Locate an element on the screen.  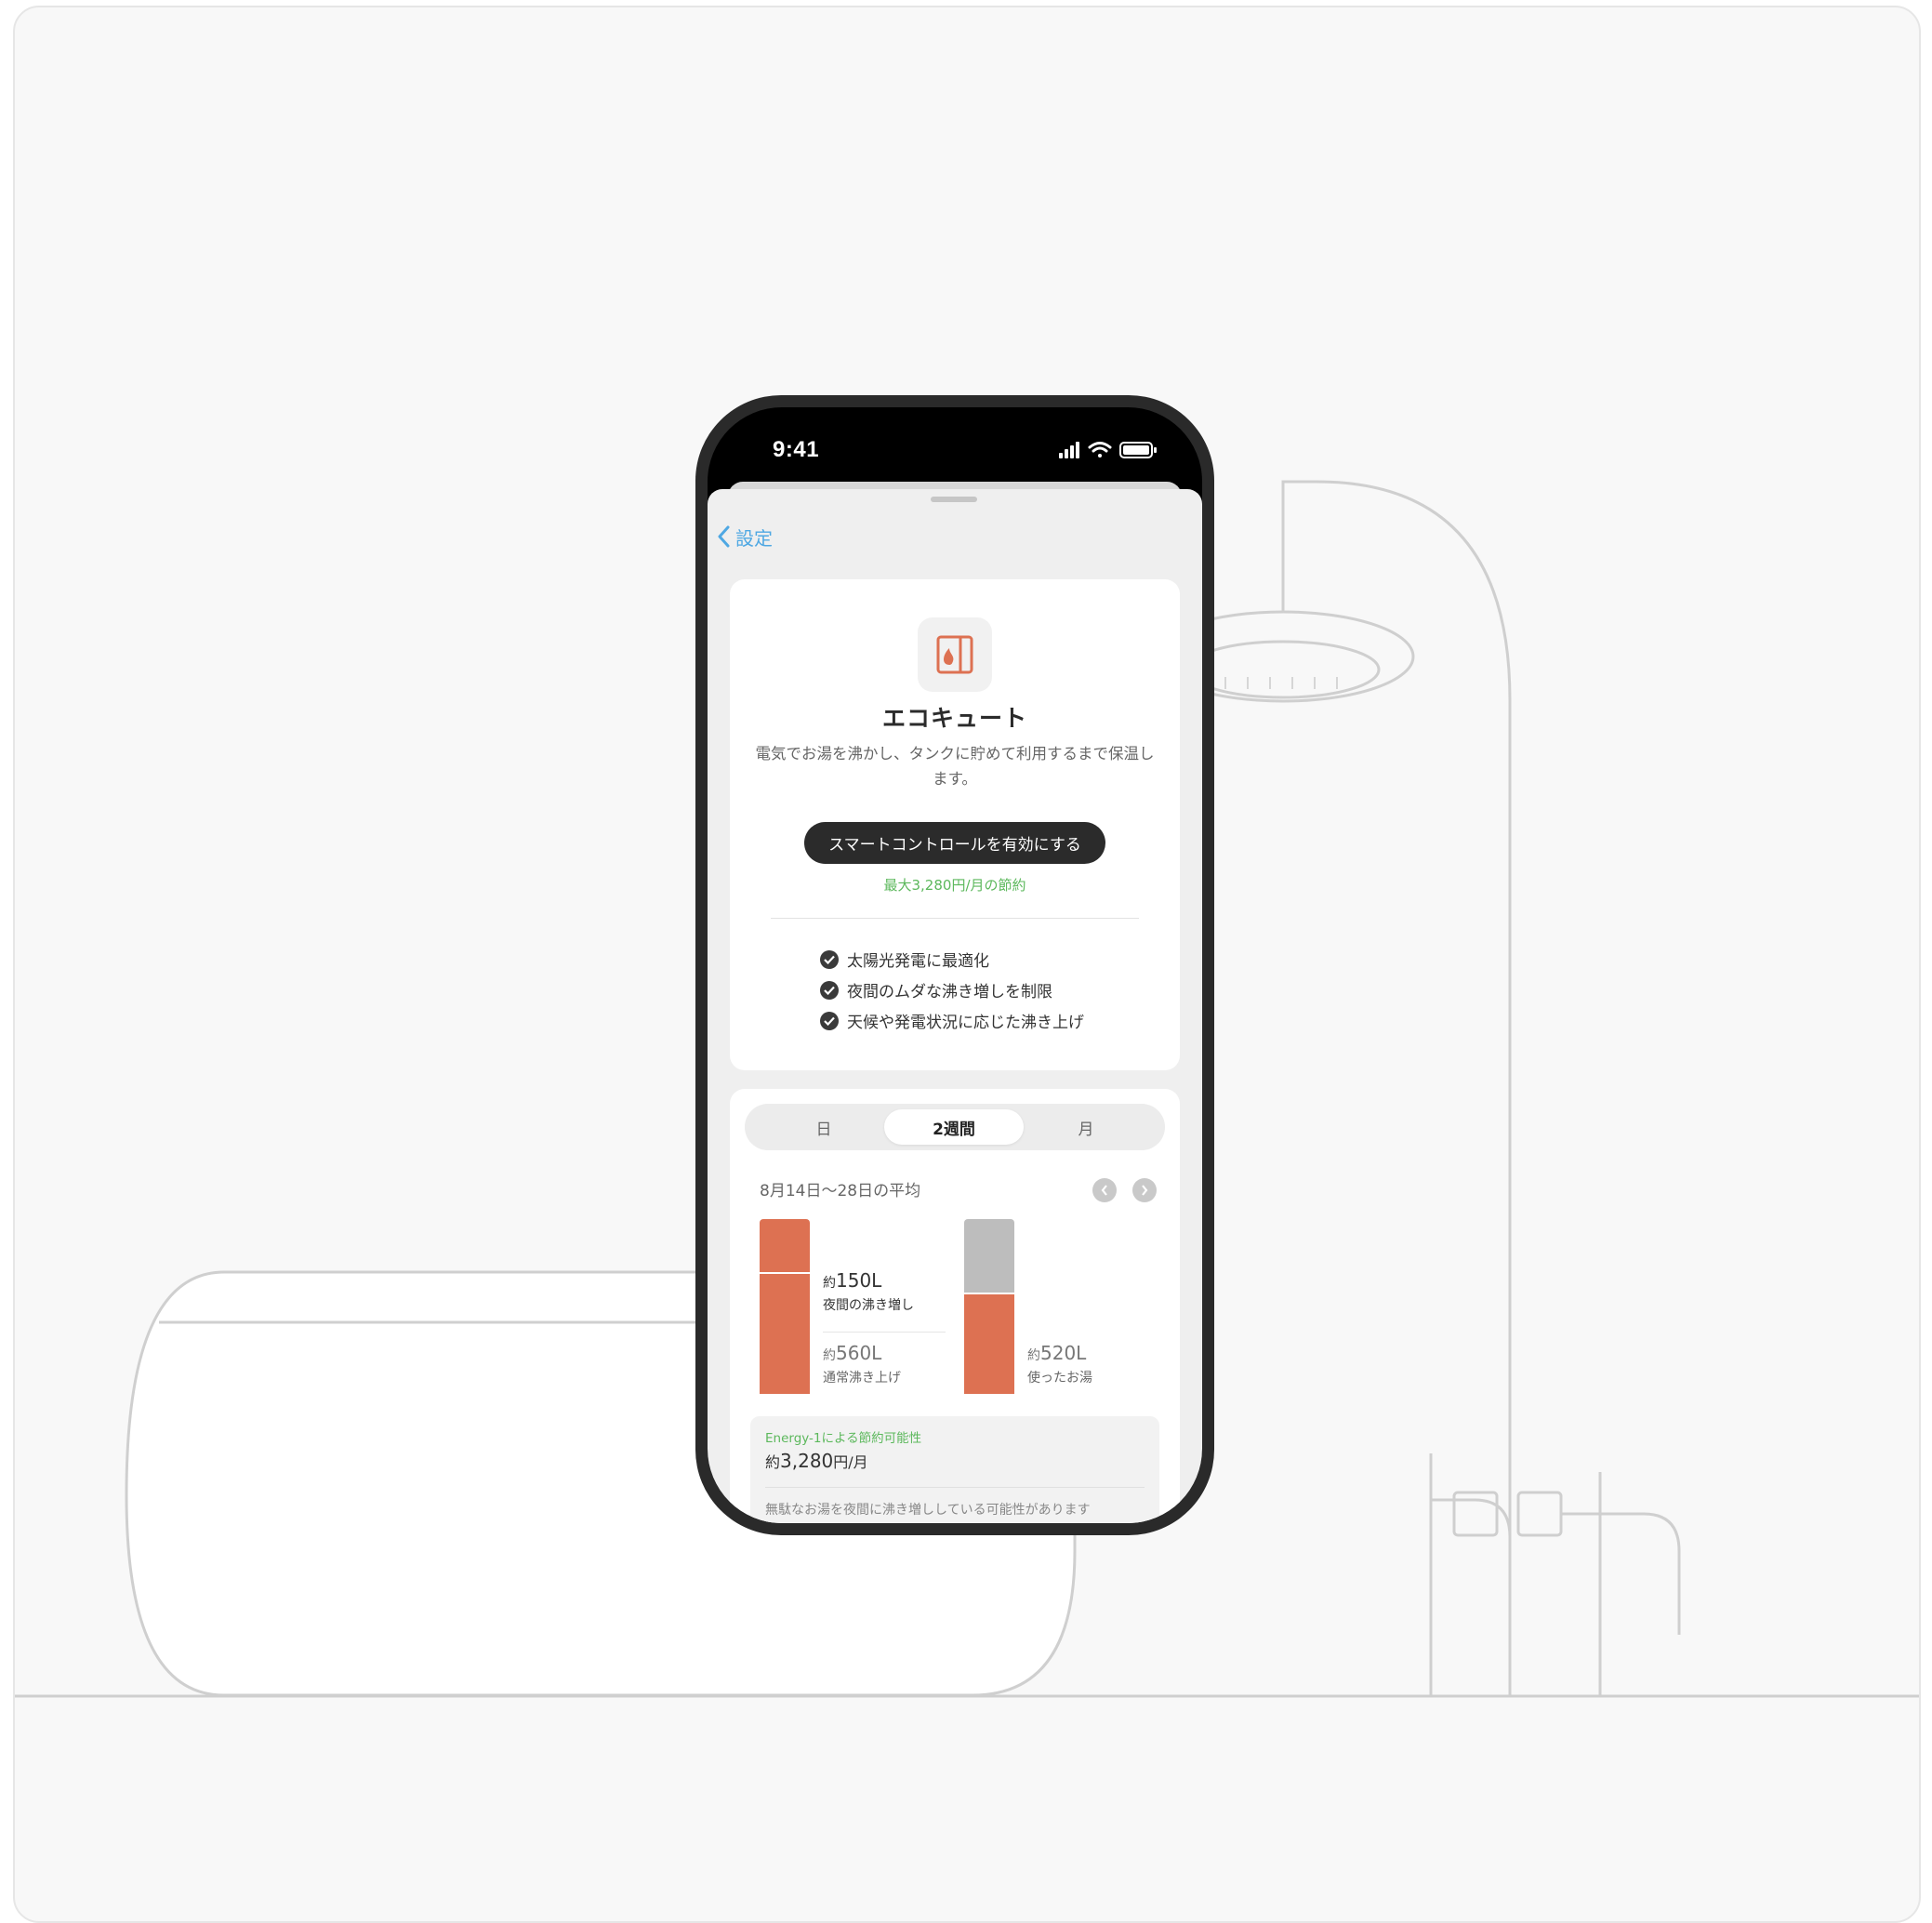
next-period-button is located at coordinates (1145, 1190).